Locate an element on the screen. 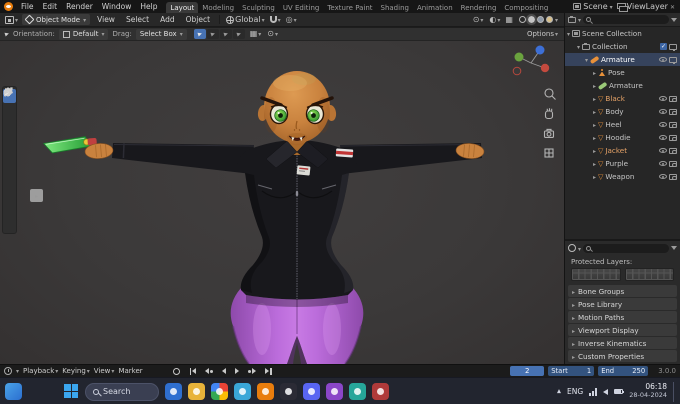 The width and height of the screenshot is (680, 404). gizmo-y-axis-icon is located at coordinates (519, 57).